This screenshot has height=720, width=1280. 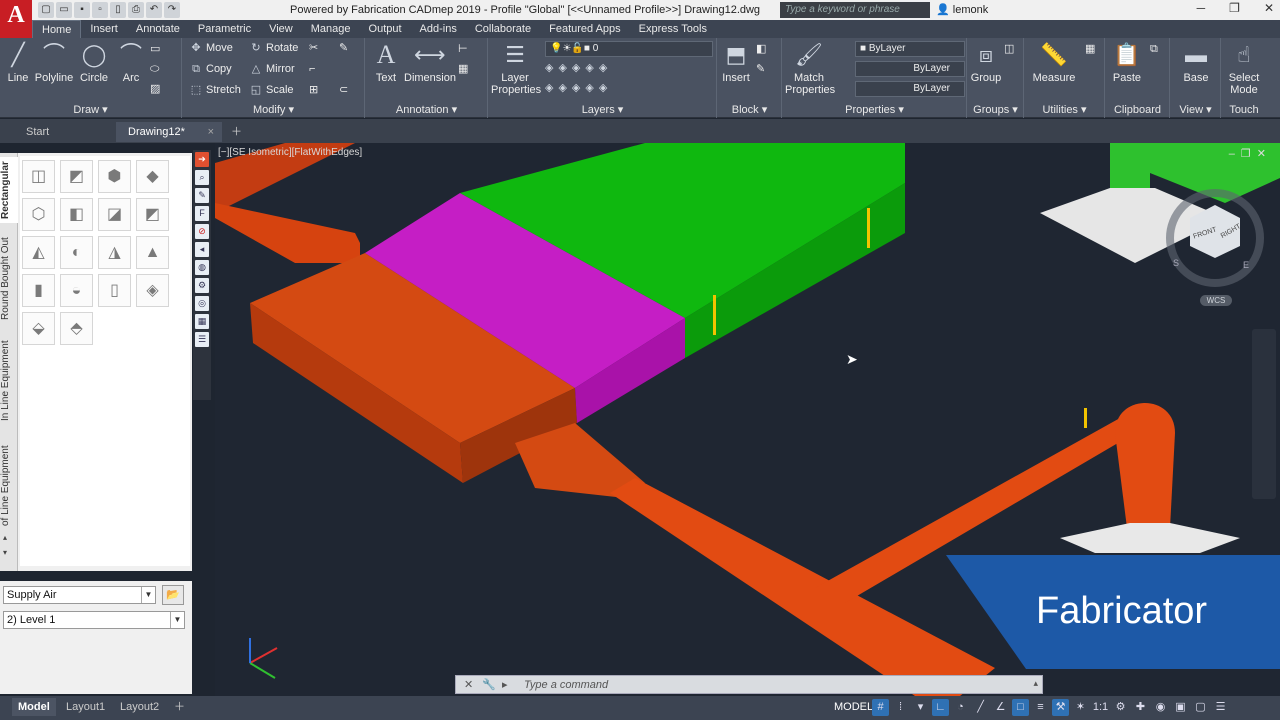 I want to click on print-icon: ⎙, so click(x=136, y=10).